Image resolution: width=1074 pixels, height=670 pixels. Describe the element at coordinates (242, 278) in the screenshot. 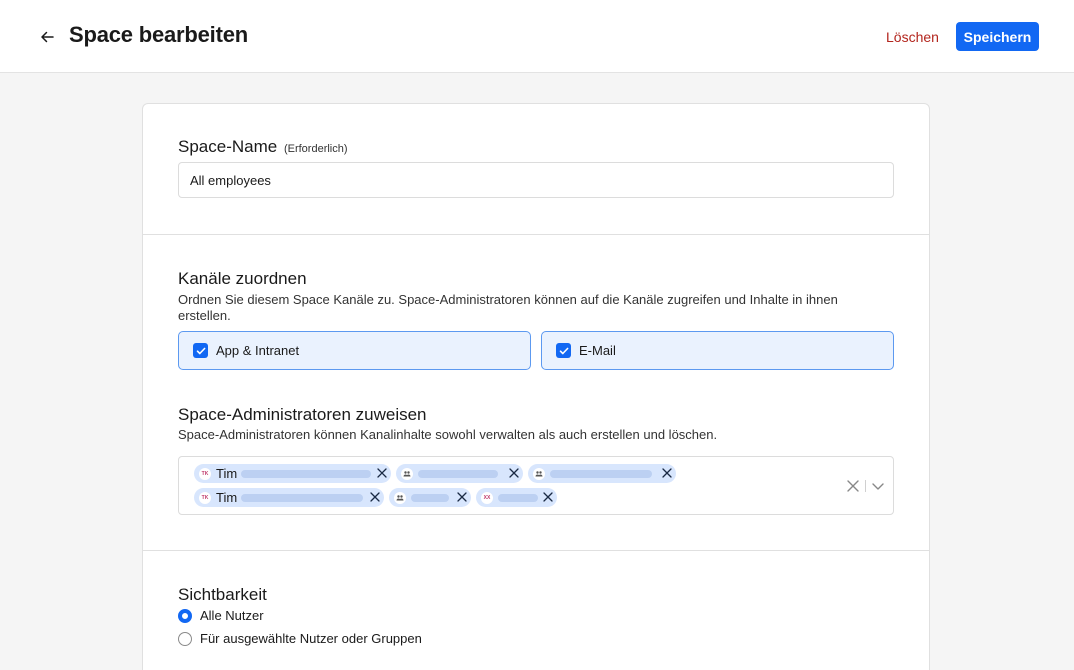

I see `channels-heading: Kanäle zuordnen` at that location.